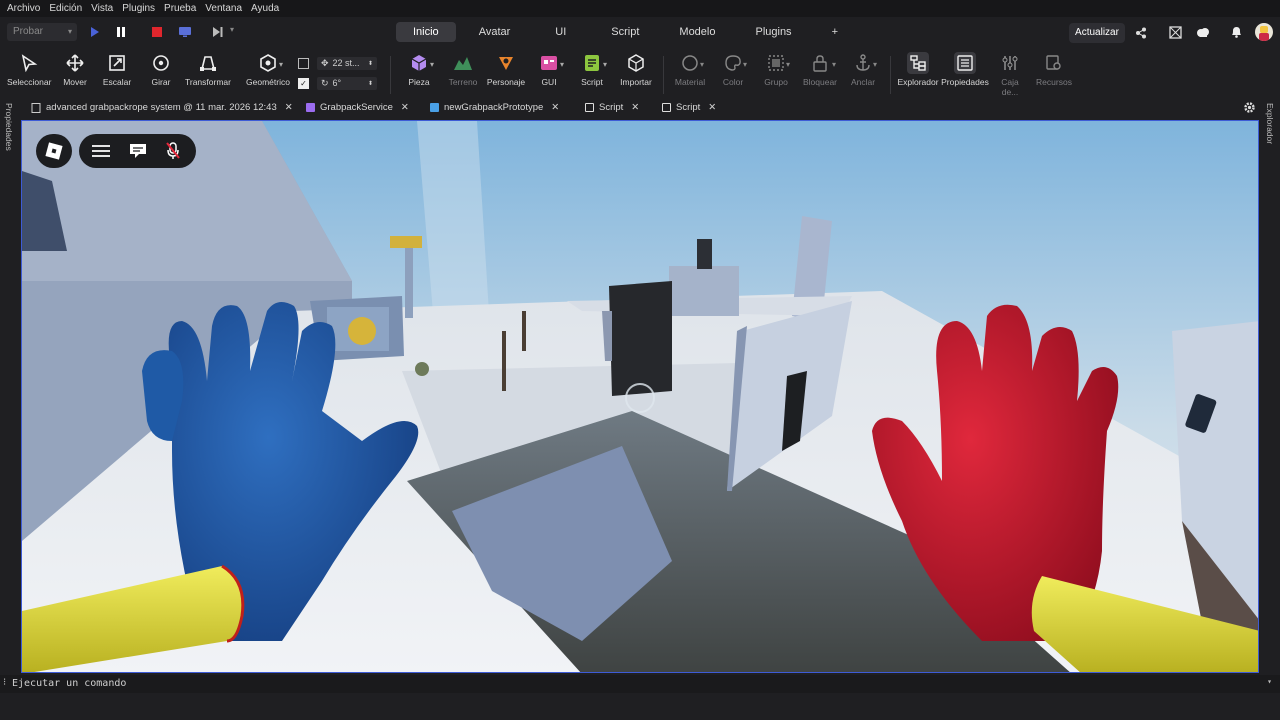 This screenshot has height=720, width=1280. Describe the element at coordinates (689, 107) in the screenshot. I see `doc-tab-script-2: Script ✕` at that location.